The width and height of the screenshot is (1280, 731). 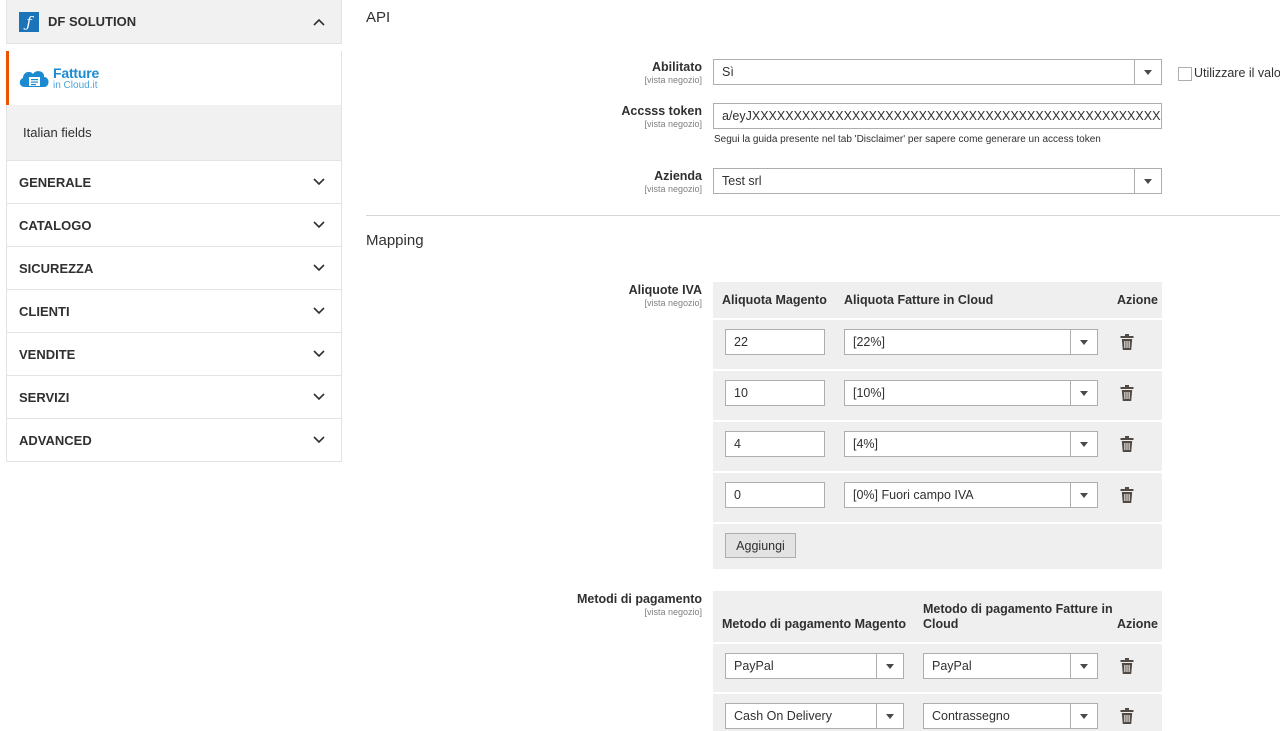 I want to click on enabled-label: Abilitato, so click(x=677, y=67).